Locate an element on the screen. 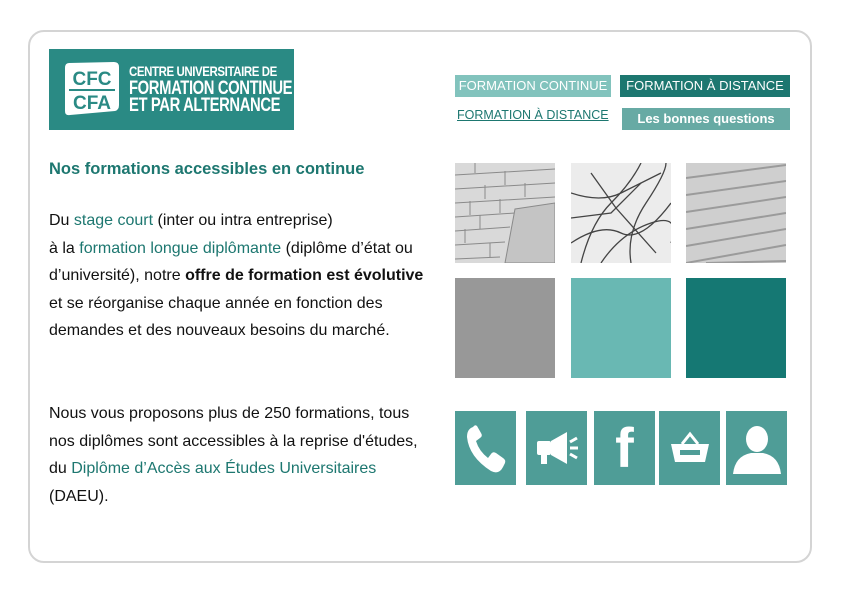 The width and height of the screenshot is (842, 596). logo-line-3: ET PAR ALTERNANCE is located at coordinates (205, 105).